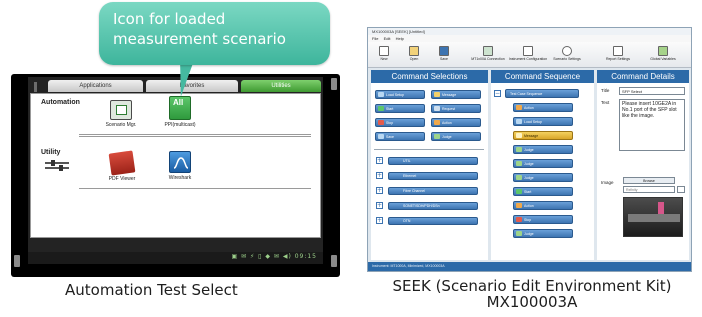 The height and width of the screenshot is (317, 702). What do you see at coordinates (567, 52) in the screenshot?
I see `toolbar-scenario-settings-button: Scenario Settings` at bounding box center [567, 52].